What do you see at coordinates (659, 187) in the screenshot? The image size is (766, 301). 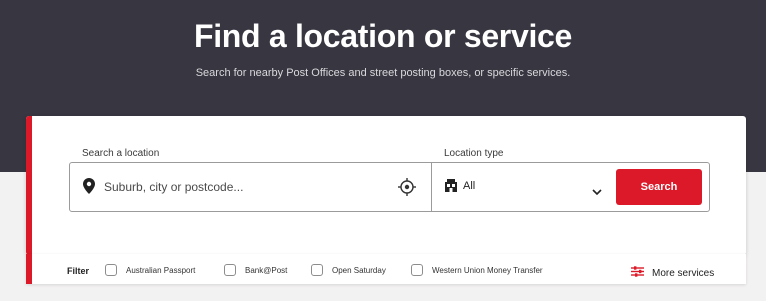 I see `search-button: Search` at bounding box center [659, 187].